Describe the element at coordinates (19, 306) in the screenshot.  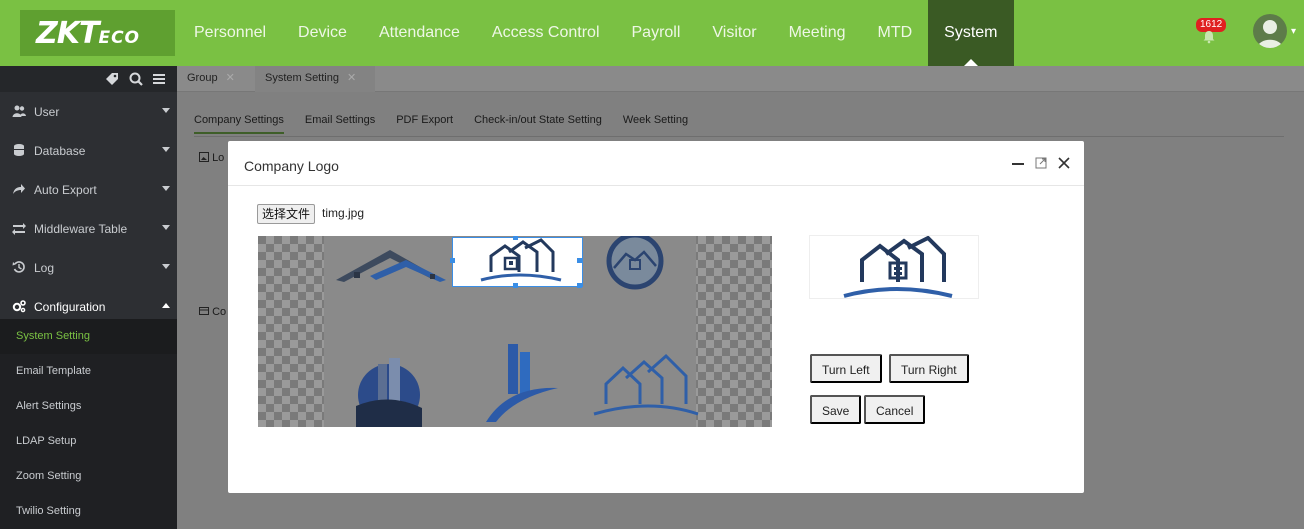
I see `gears-icon` at that location.